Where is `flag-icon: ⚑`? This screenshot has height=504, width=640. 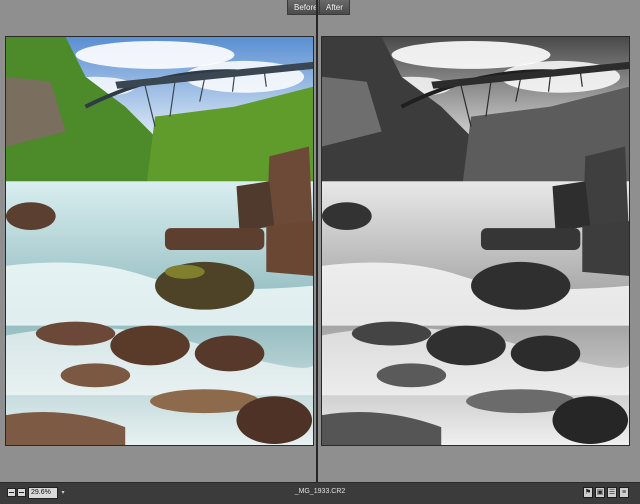
flag-icon: ⚑ is located at coordinates (588, 492).